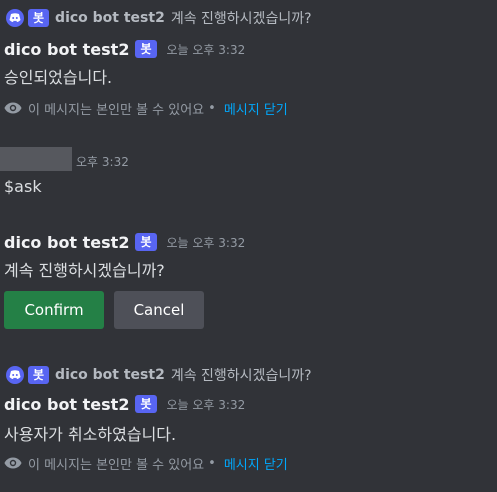  I want to click on timestamp: 오후 3:32, so click(102, 161).